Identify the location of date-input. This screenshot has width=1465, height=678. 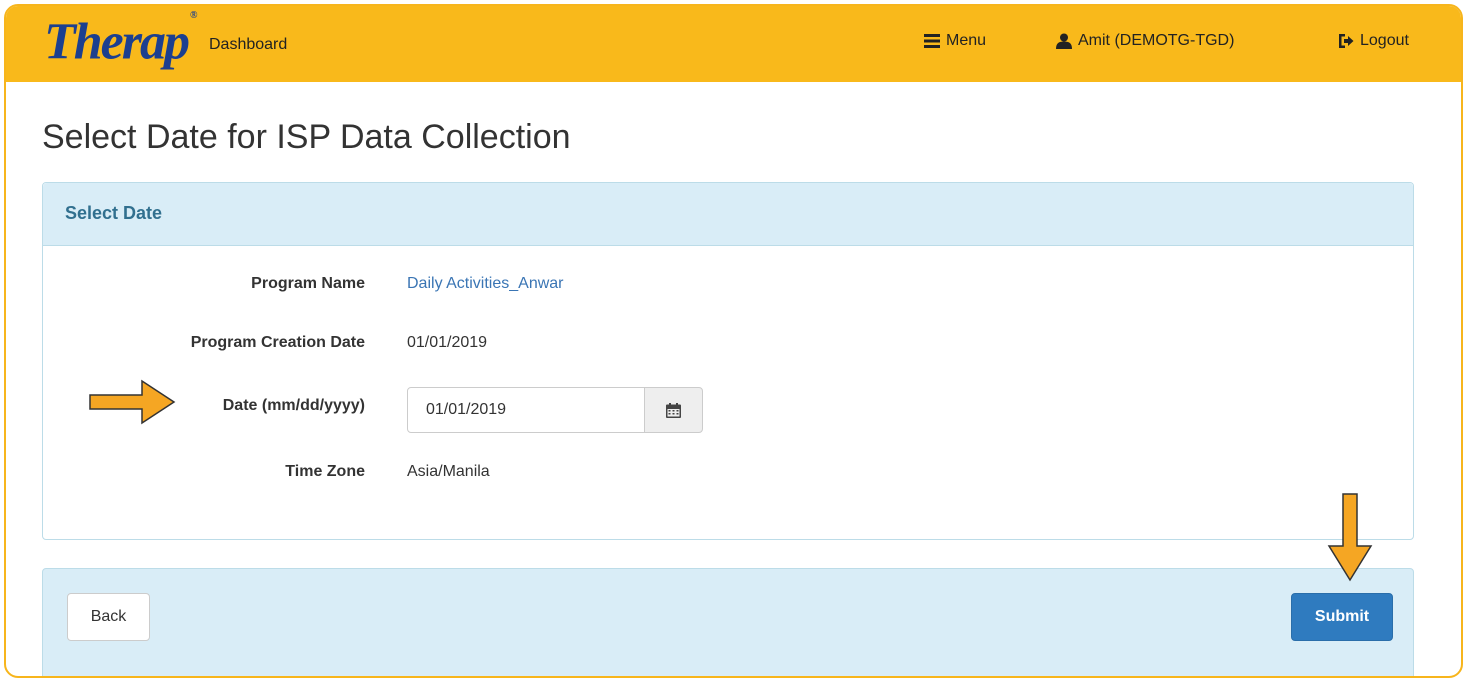
(526, 410).